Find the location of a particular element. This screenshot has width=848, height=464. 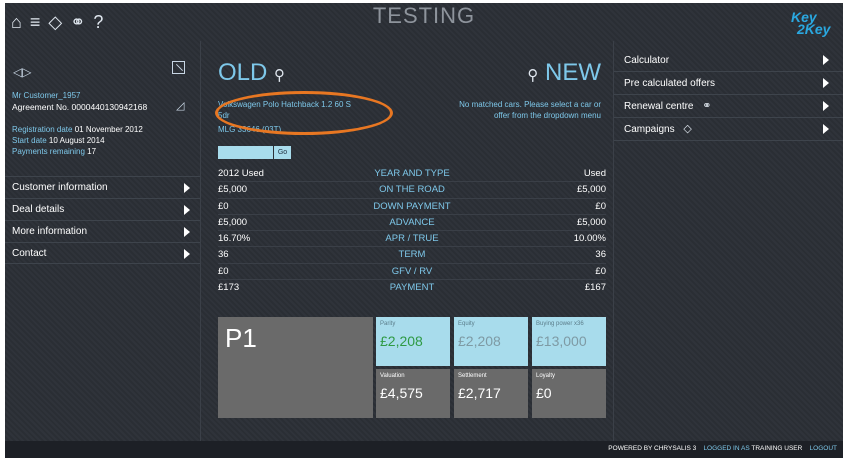

top-bar: ⌂ ≡ ◇ ⚭ ? TESTING Key 2Key is located at coordinates (424, 22).